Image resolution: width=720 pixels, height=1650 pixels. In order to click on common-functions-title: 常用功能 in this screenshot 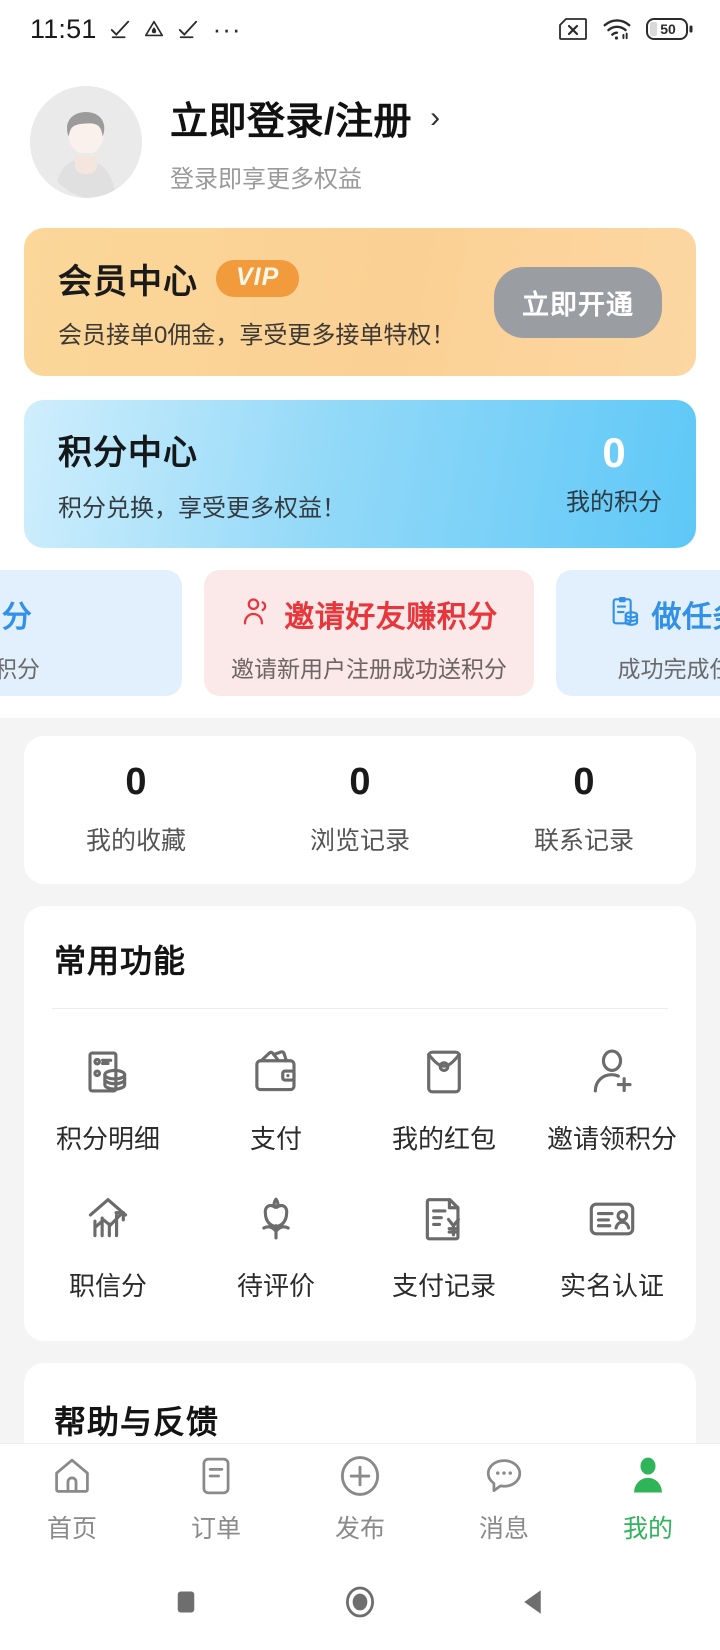, I will do `click(120, 961)`.